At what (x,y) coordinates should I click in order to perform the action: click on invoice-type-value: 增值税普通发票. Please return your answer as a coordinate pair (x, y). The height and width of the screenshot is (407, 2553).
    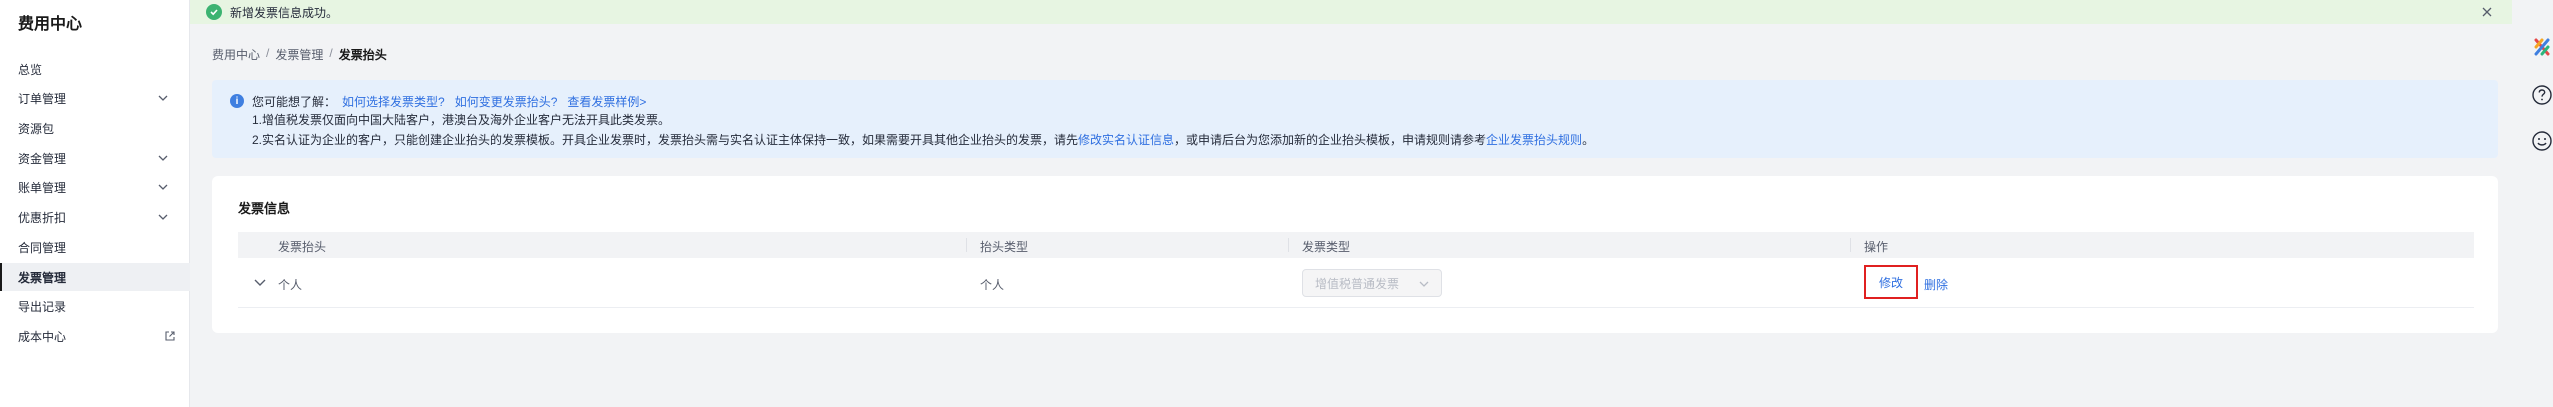
    Looking at the image, I should click on (1357, 283).